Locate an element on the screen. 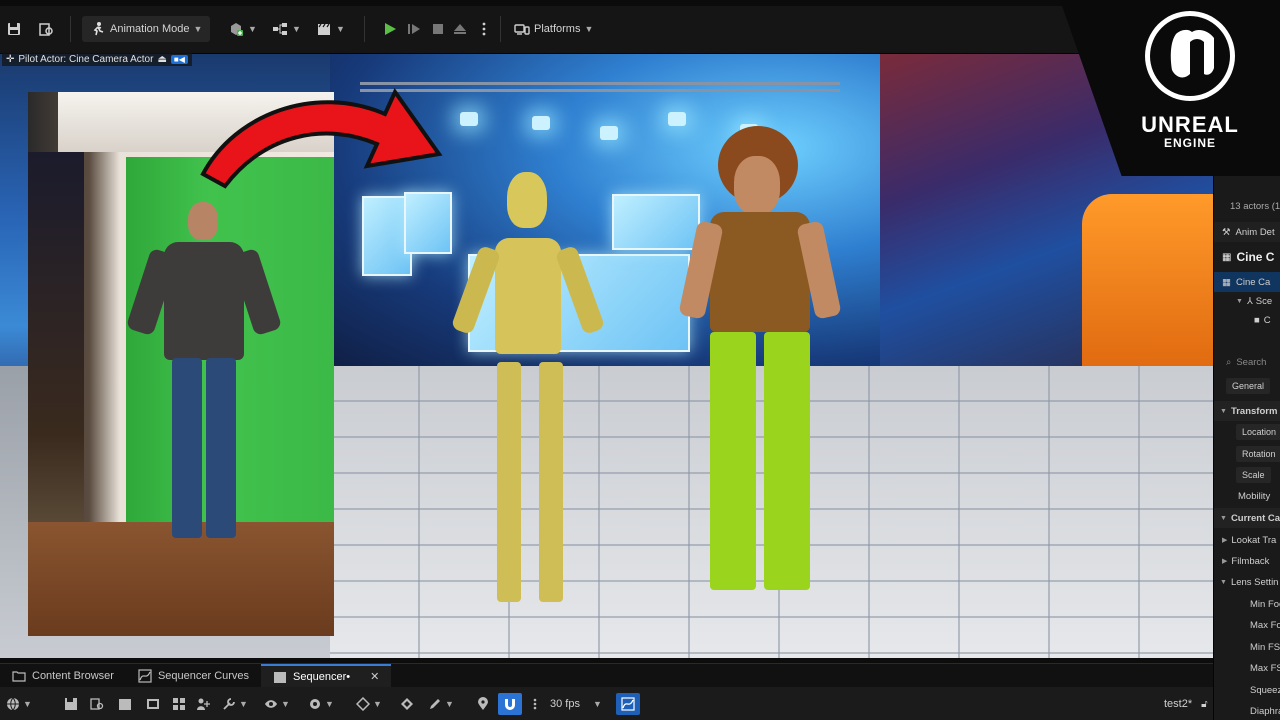 The image size is (1280, 720). scale-property: Scale is located at coordinates (1247, 475).